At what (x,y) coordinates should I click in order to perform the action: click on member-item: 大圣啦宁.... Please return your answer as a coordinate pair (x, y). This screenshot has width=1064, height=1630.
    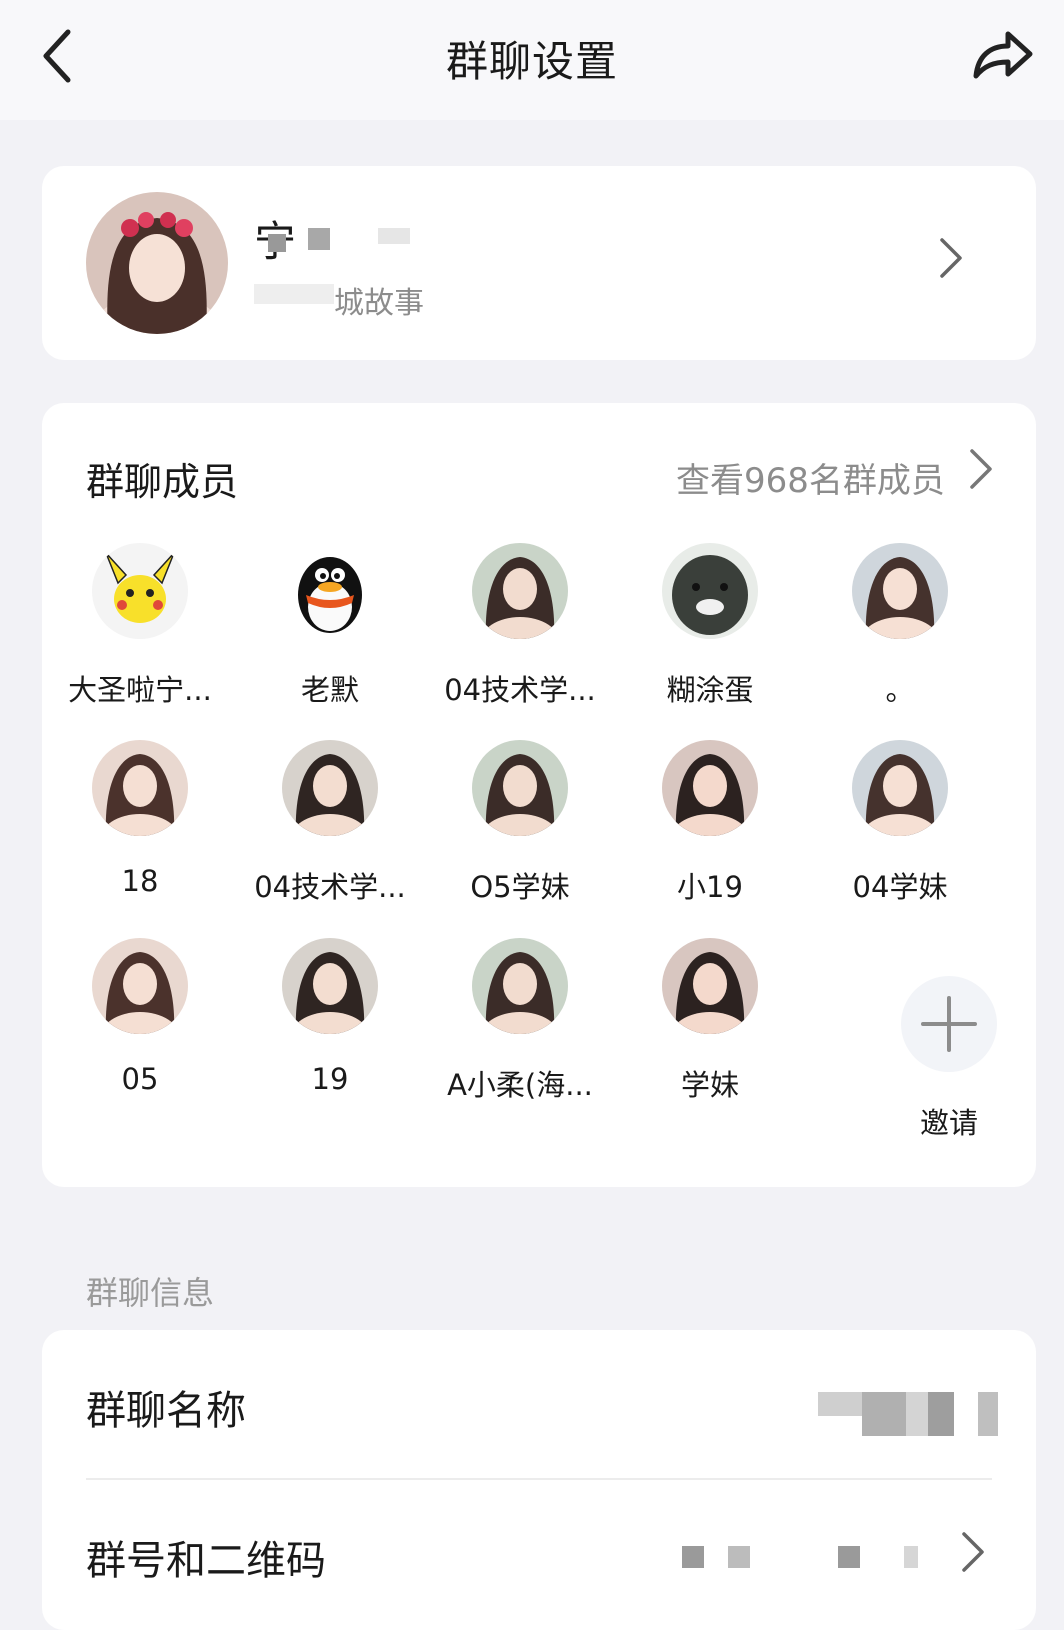
    Looking at the image, I should click on (140, 626).